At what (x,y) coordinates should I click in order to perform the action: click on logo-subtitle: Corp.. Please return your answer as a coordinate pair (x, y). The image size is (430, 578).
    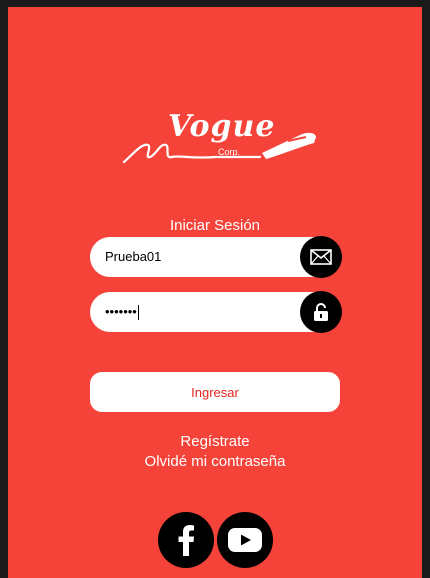
    Looking at the image, I should click on (229, 152).